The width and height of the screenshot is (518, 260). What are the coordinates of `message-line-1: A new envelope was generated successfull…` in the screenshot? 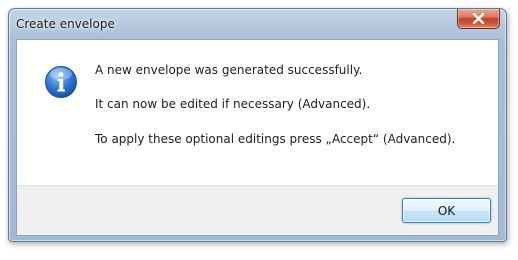 It's located at (229, 70).